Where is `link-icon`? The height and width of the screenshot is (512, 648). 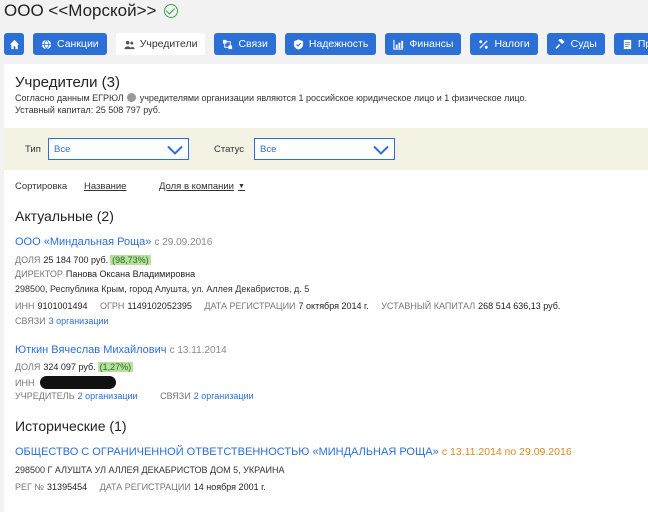 link-icon is located at coordinates (227, 44).